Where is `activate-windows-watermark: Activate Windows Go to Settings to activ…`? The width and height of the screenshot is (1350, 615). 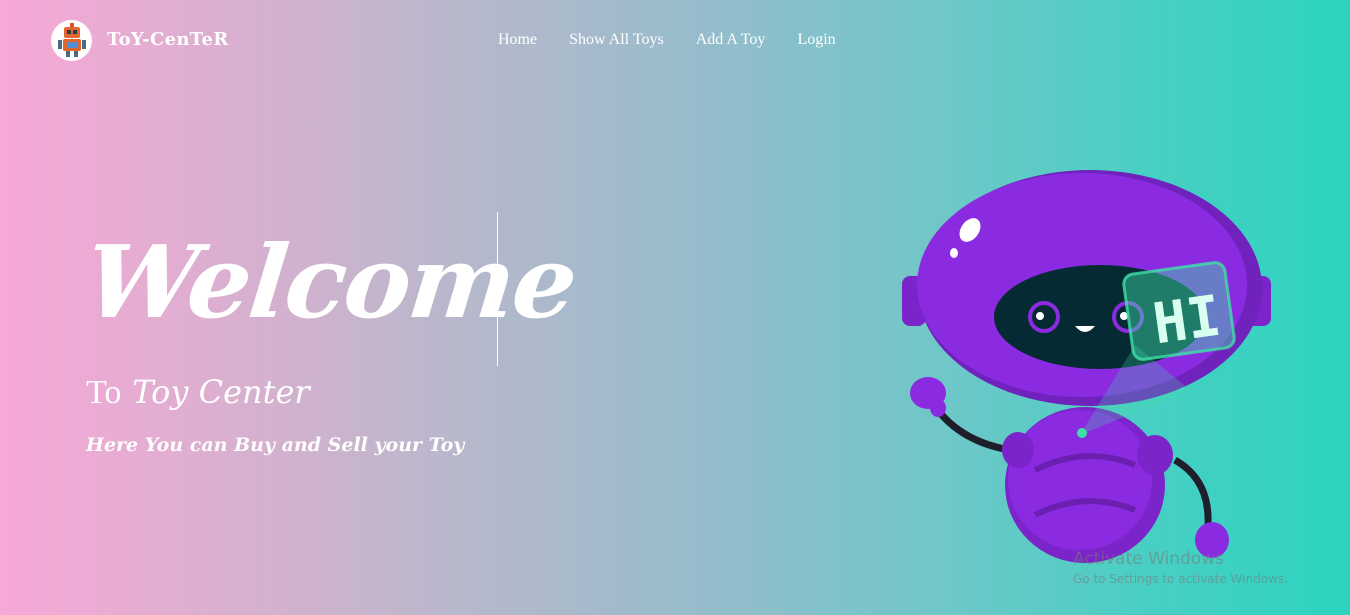 activate-windows-watermark: Activate Windows Go to Settings to activ… is located at coordinates (1180, 567).